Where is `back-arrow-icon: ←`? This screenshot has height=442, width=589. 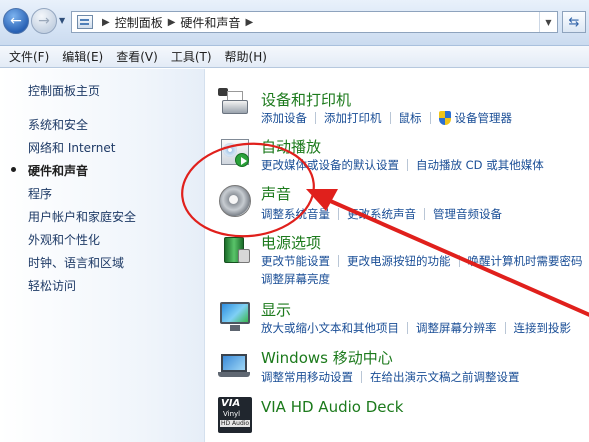 back-arrow-icon: ← is located at coordinates (16, 21).